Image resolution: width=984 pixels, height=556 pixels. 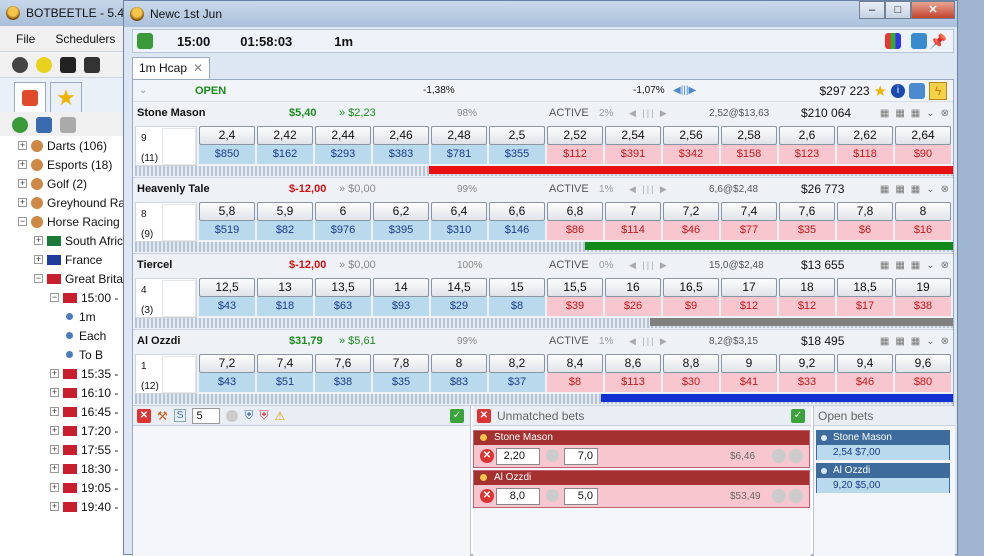 What do you see at coordinates (865, 221) in the screenshot?
I see `lay-price-cell: 7,8 $6` at bounding box center [865, 221].